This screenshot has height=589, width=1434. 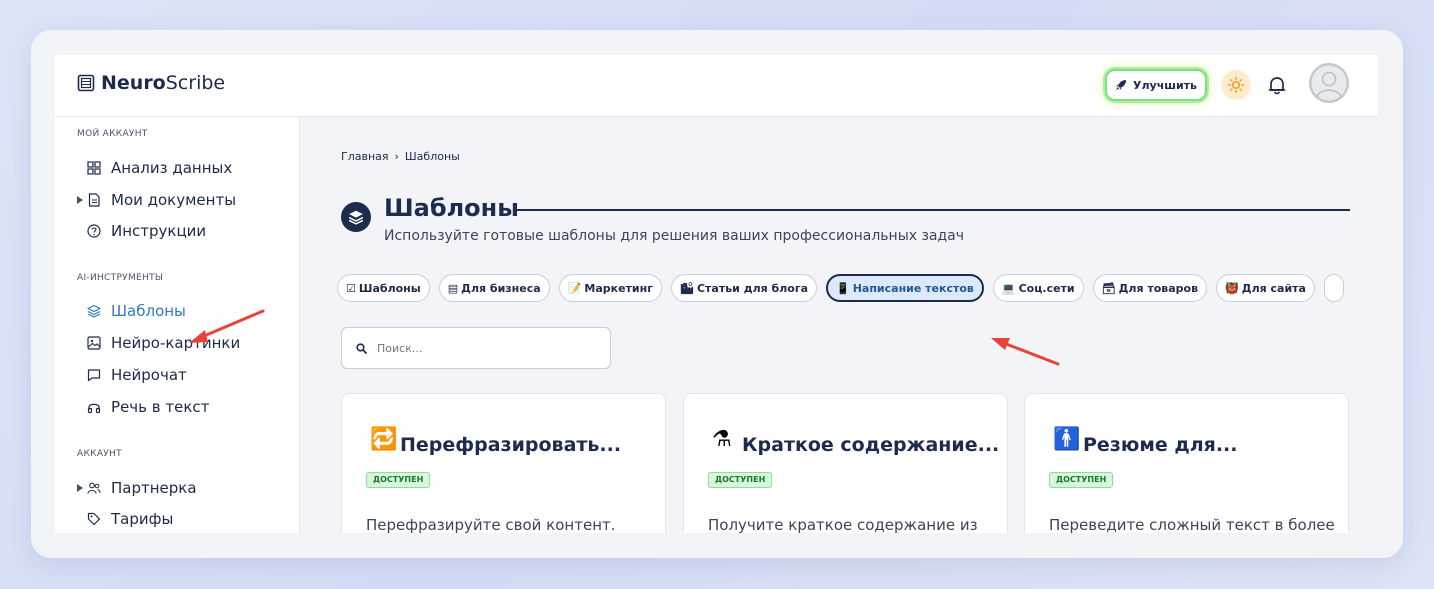 I want to click on sidebar-item-label: Тарифы, so click(x=142, y=519).